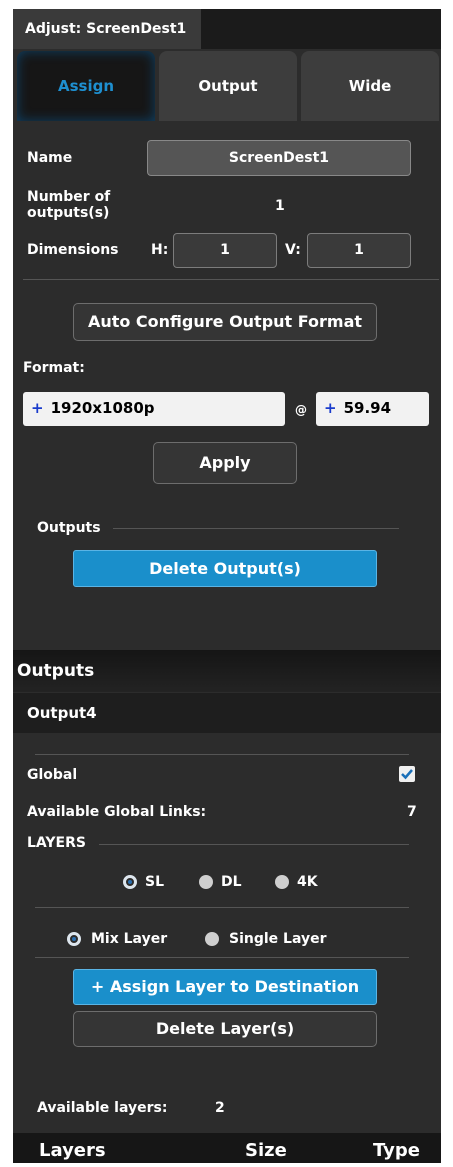 The width and height of the screenshot is (453, 1167). Describe the element at coordinates (117, 812) in the screenshot. I see `available-links-label: Available Global Links:` at that location.